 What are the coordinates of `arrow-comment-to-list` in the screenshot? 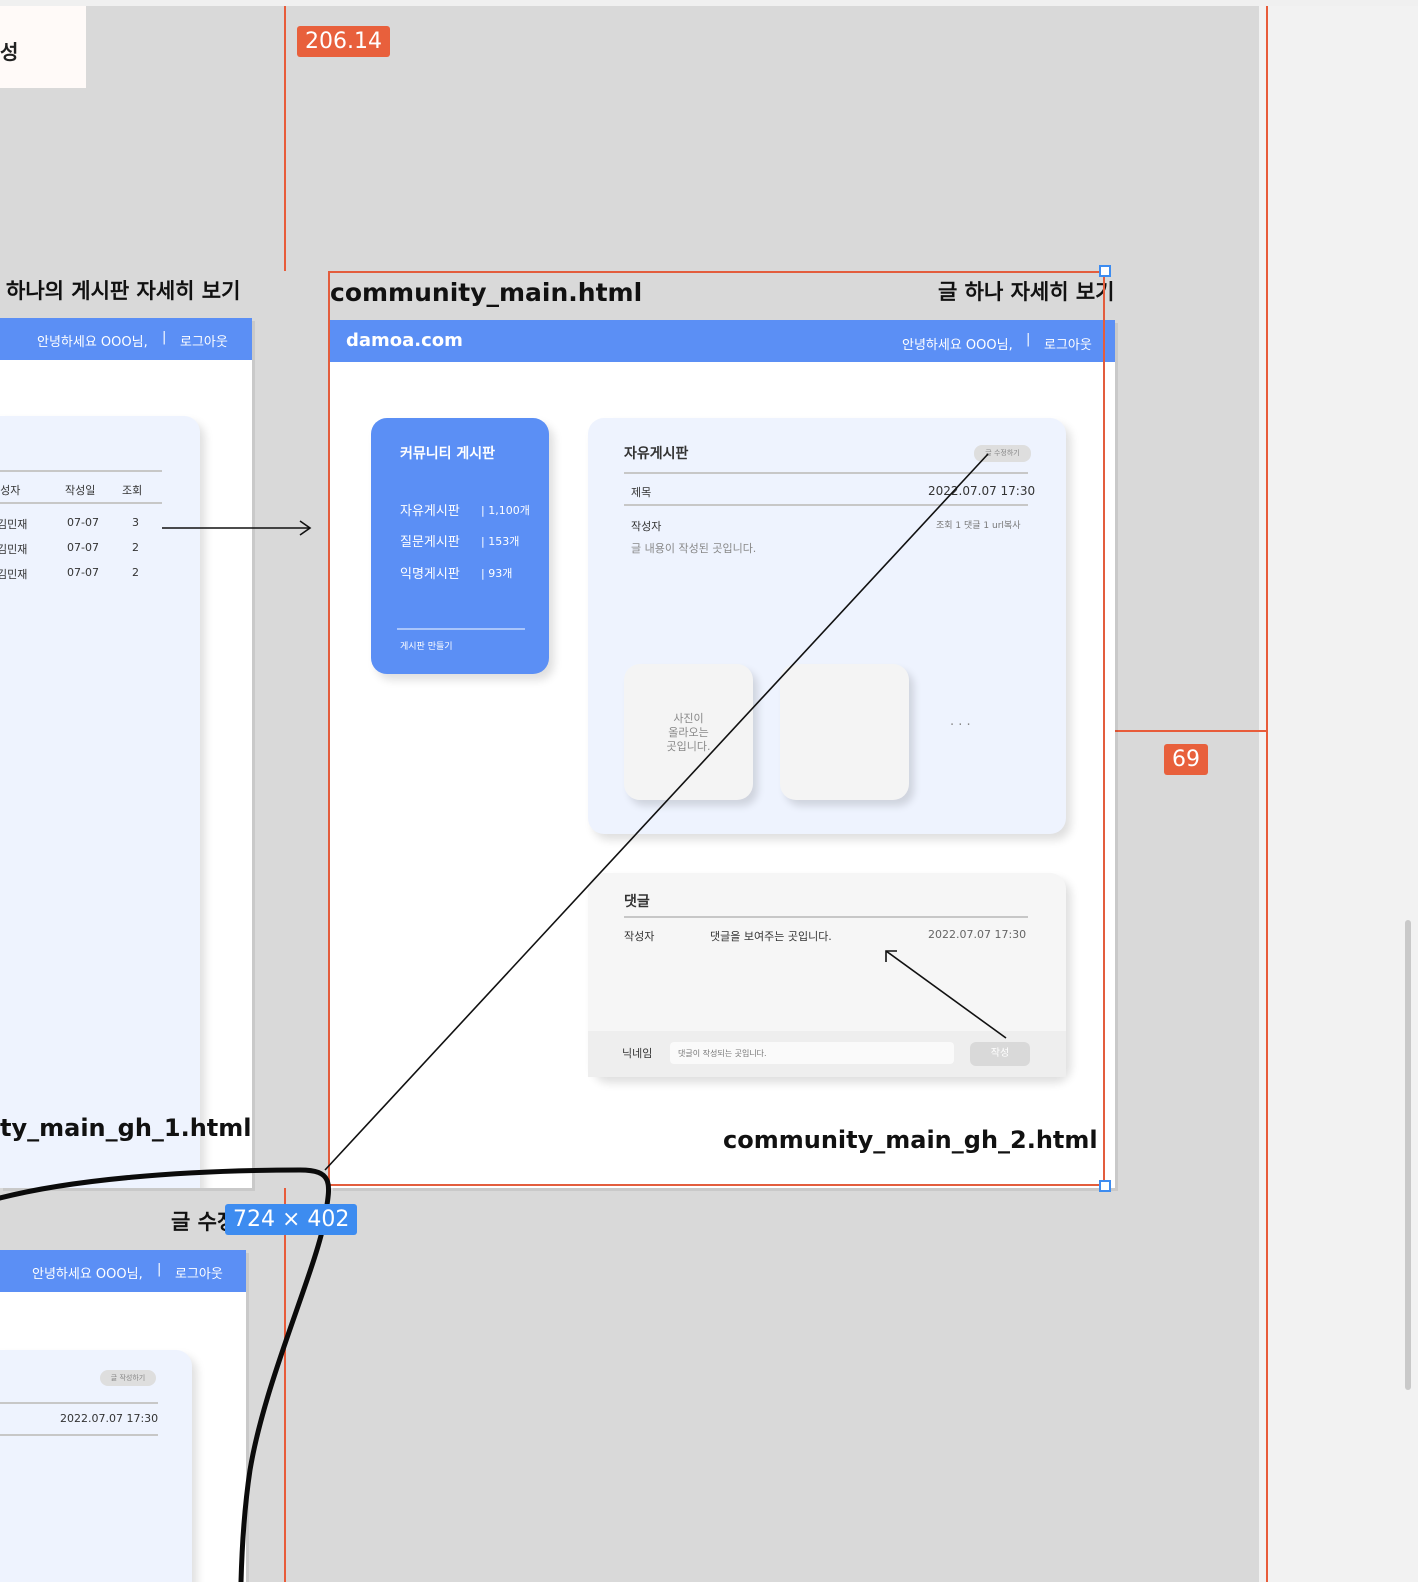 It's located at (946, 994).